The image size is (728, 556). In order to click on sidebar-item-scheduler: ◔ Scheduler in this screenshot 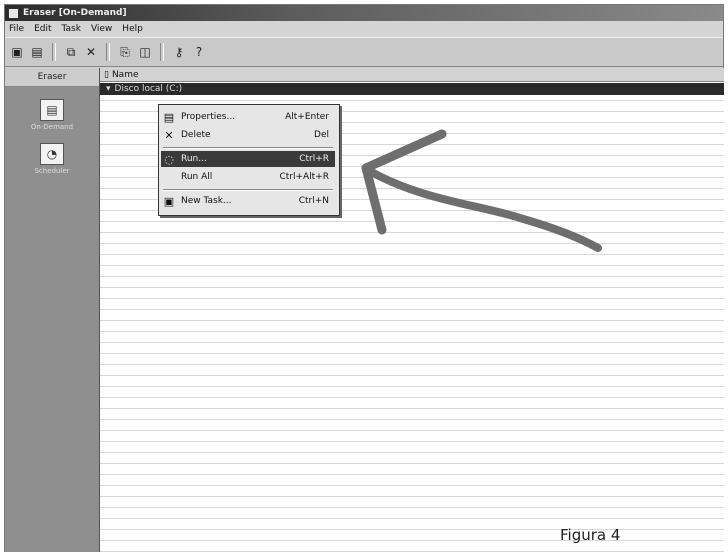, I will do `click(52, 159)`.